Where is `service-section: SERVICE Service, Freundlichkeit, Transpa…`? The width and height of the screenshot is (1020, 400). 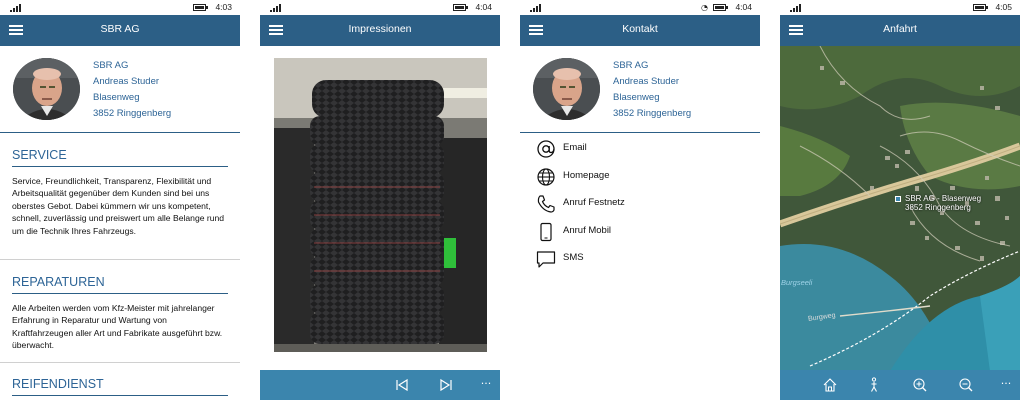
service-section: SERVICE Service, Freundlichkeit, Transpa… is located at coordinates (120, 192).